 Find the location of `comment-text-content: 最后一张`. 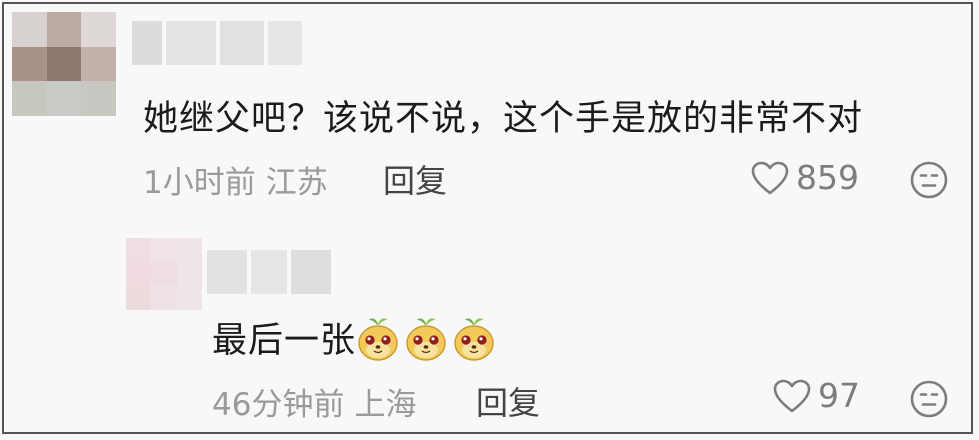

comment-text-content: 最后一张 is located at coordinates (284, 341).